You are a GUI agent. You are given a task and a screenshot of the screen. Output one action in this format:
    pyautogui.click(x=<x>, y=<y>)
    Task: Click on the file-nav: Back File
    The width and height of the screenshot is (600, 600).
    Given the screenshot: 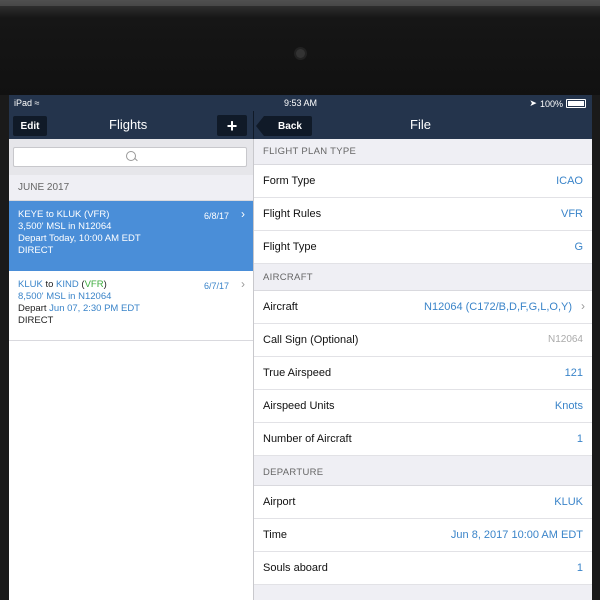 What is the action you would take?
    pyautogui.click(x=423, y=125)
    